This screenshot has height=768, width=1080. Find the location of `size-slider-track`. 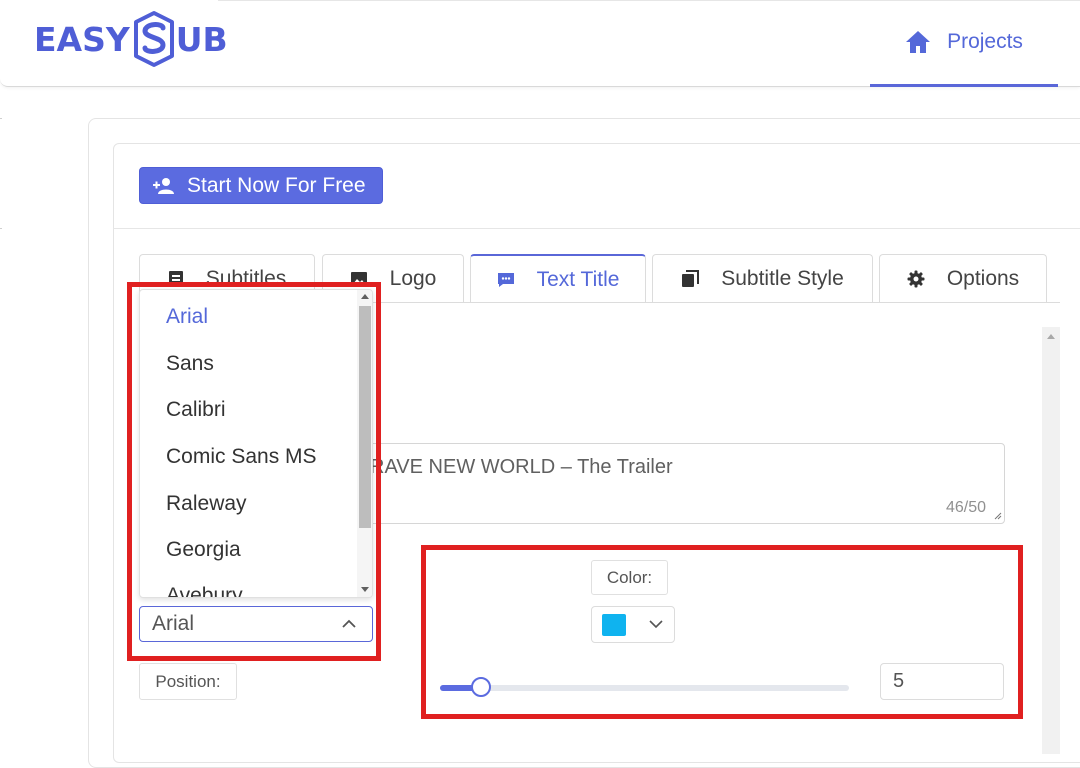

size-slider-track is located at coordinates (644, 688).